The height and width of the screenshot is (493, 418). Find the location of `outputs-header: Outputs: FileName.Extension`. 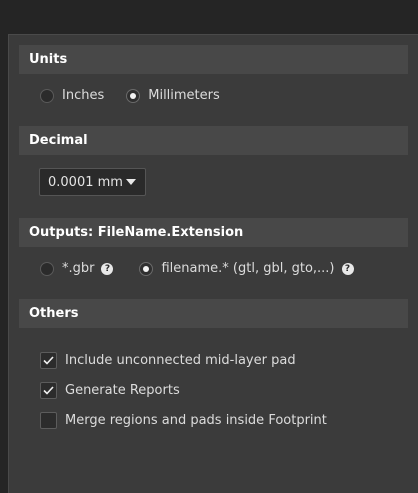

outputs-header: Outputs: FileName.Extension is located at coordinates (213, 232).